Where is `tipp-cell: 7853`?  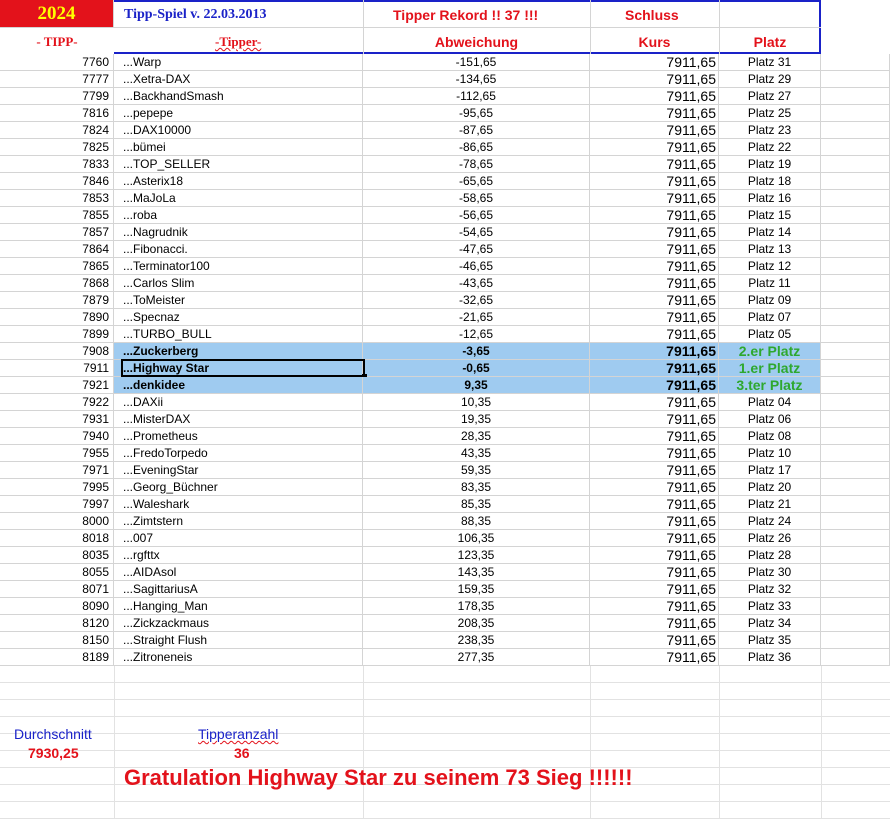
tipp-cell: 7853 is located at coordinates (57, 198).